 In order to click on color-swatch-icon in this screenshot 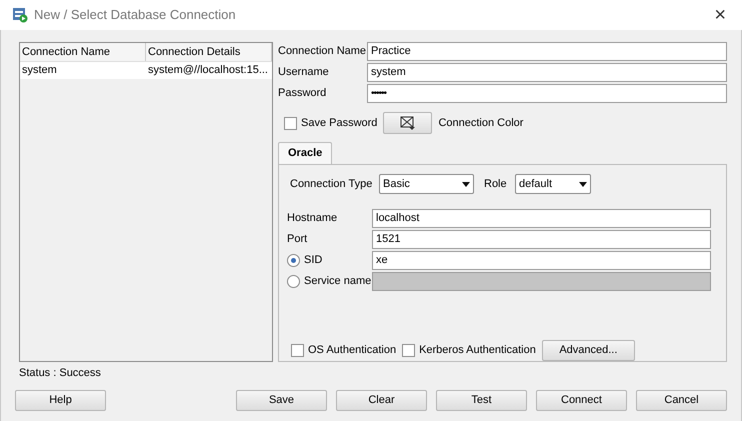, I will do `click(408, 123)`.